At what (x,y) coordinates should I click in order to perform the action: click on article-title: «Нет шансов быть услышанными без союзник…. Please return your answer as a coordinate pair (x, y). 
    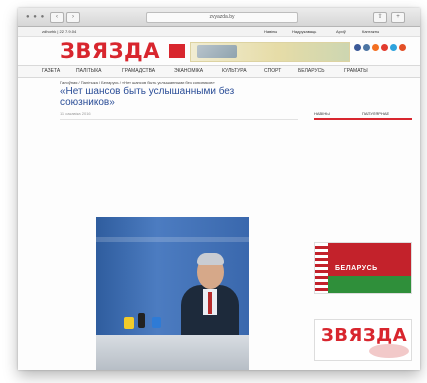
    Looking at the image, I should click on (147, 97).